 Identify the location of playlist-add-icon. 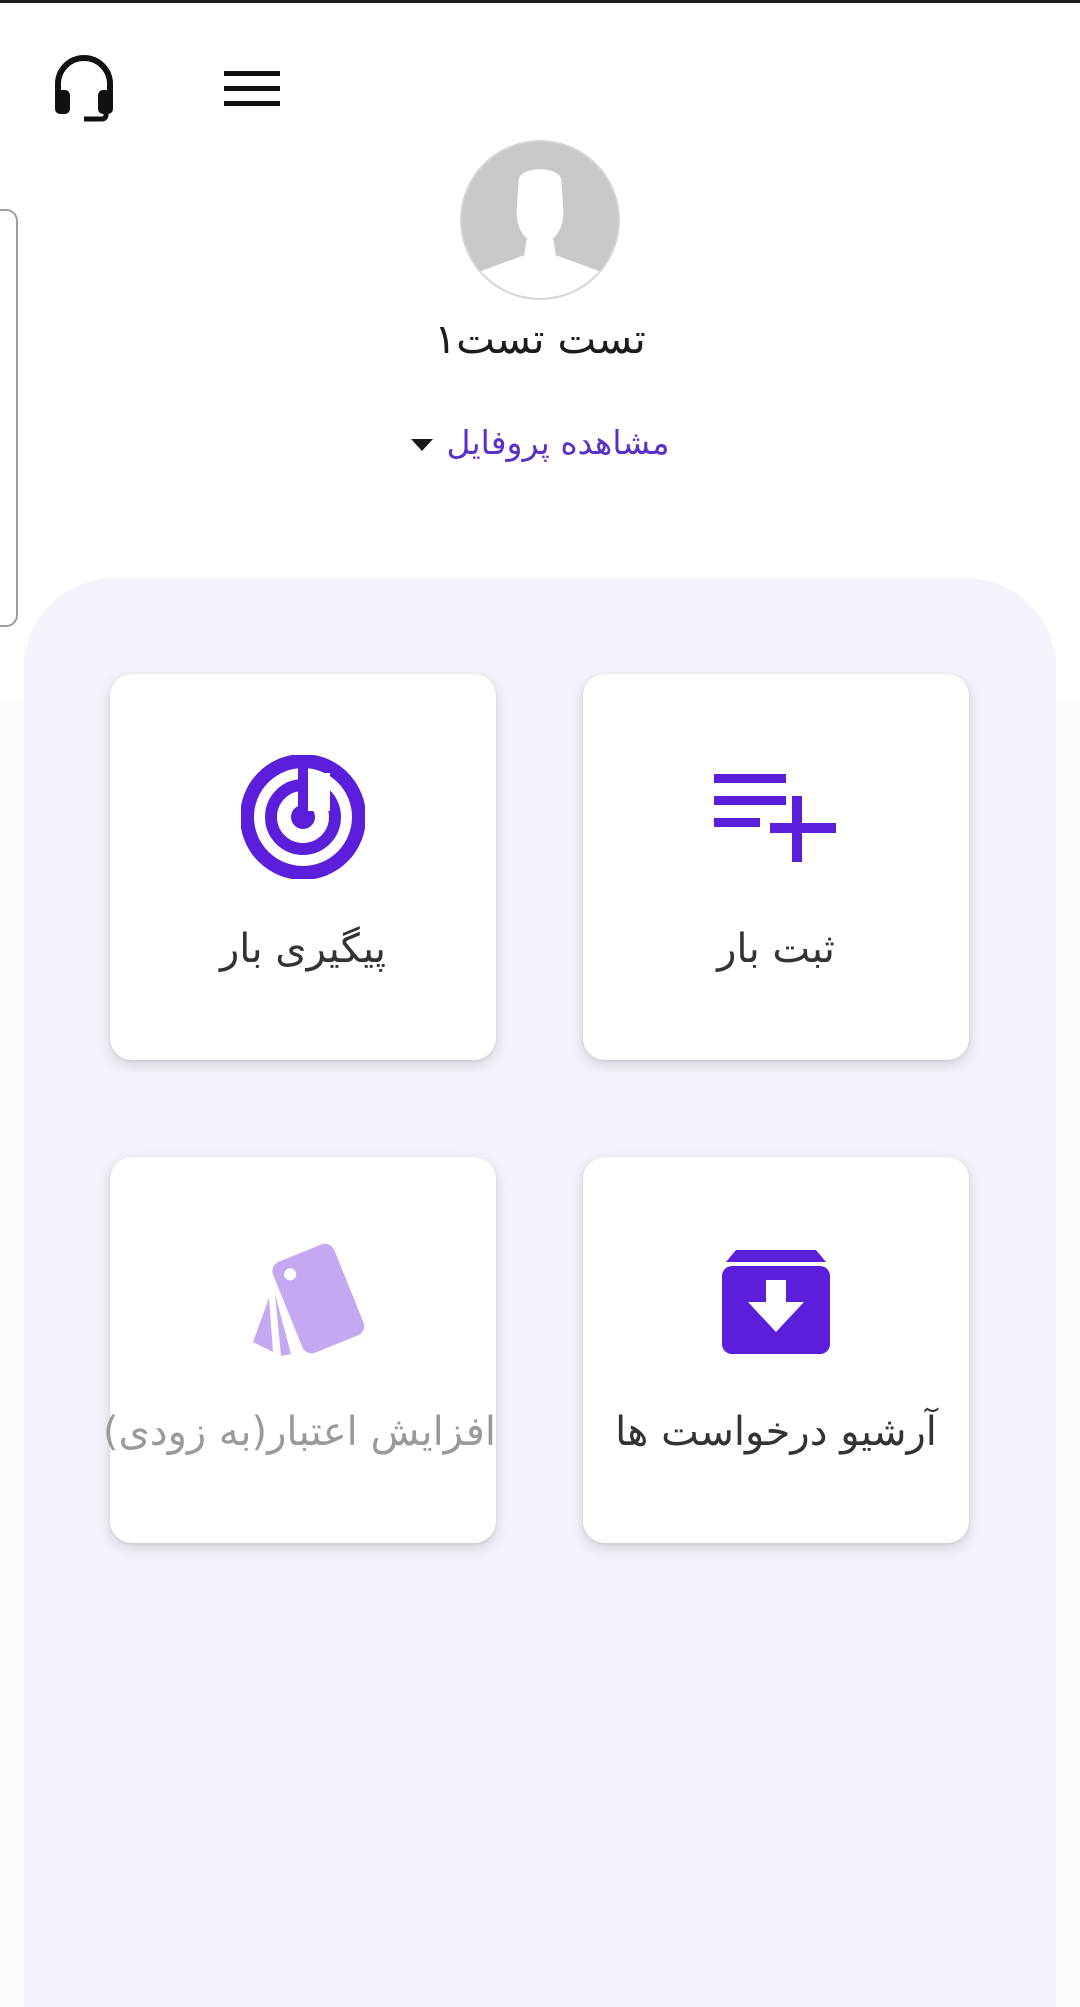
(776, 817).